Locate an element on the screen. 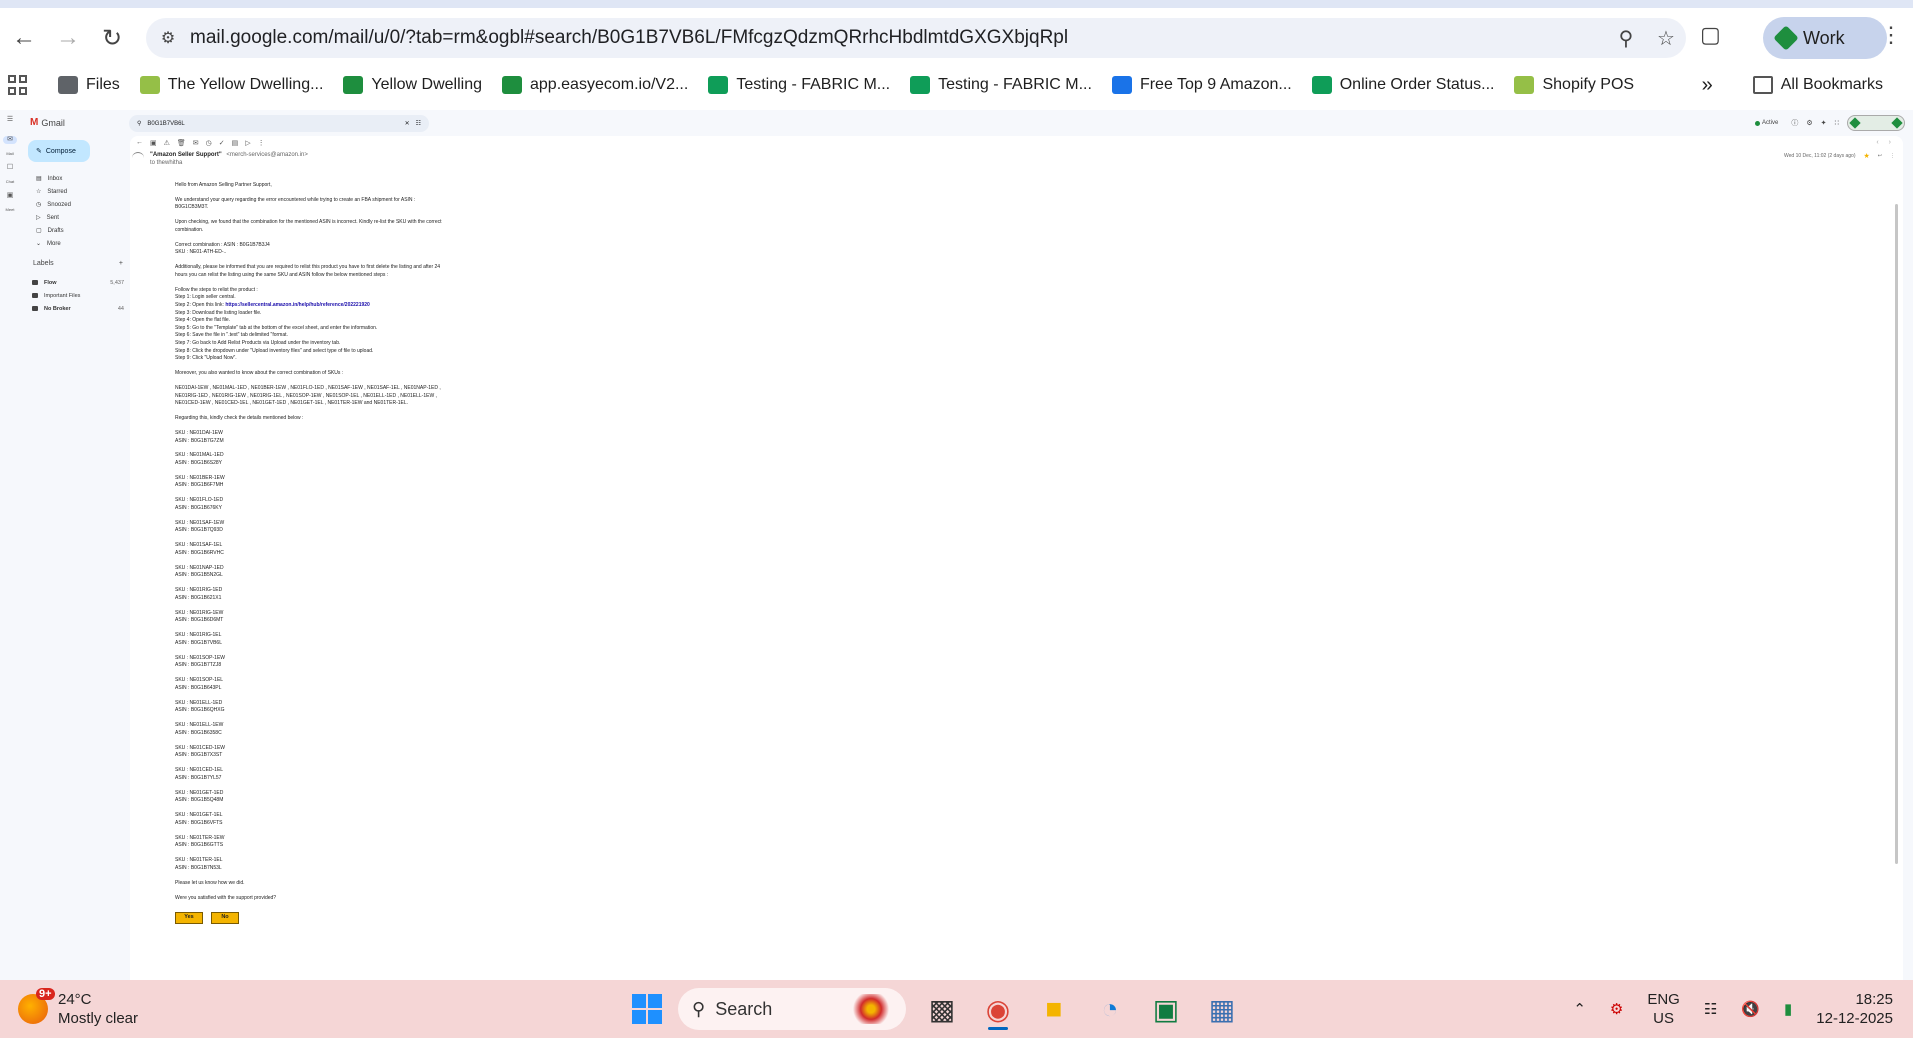 This screenshot has height=1038, width=1913. asin-text: ASIN : B0G1B7N53L is located at coordinates (198, 867).